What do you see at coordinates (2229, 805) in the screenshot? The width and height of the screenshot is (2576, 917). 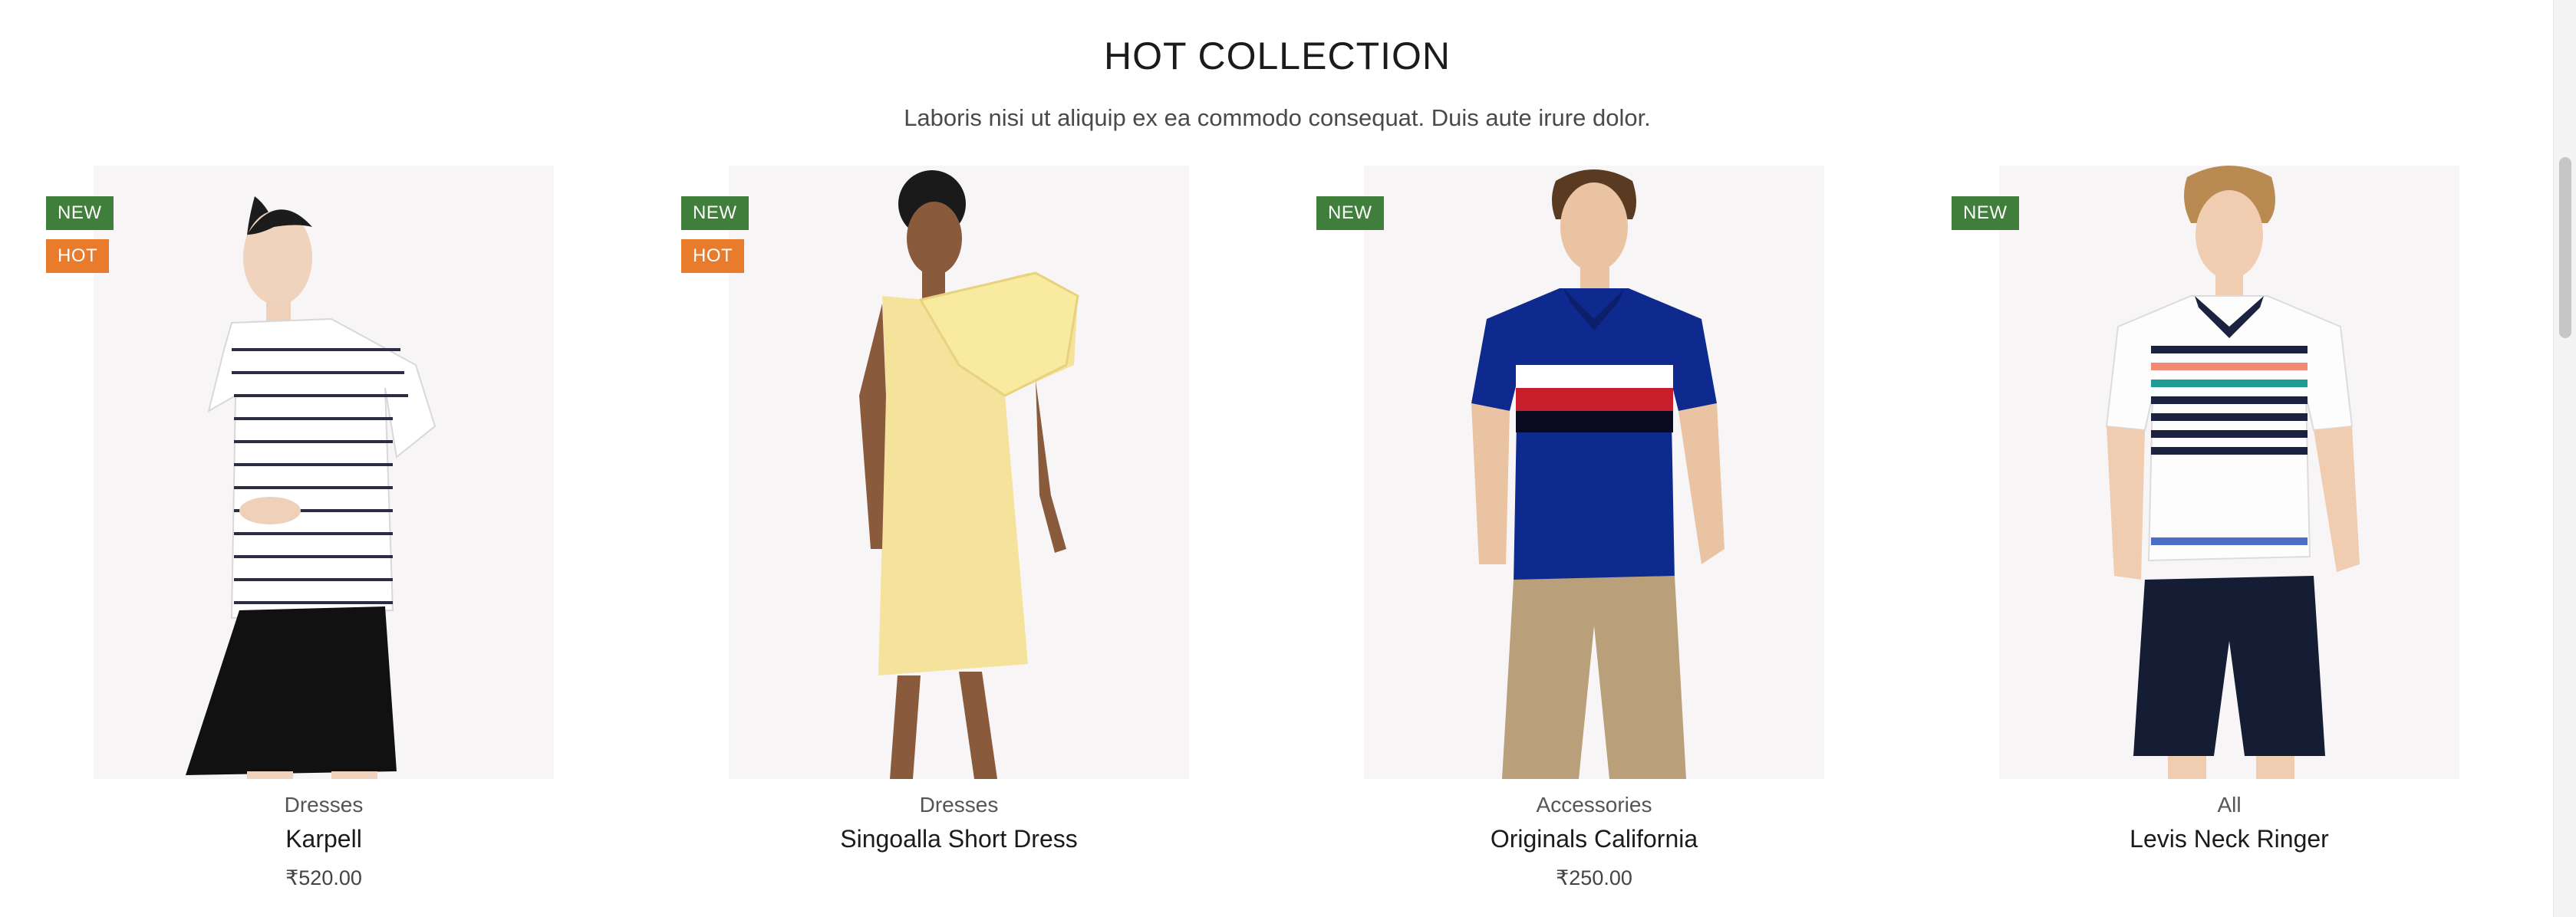 I see `product-category: All` at bounding box center [2229, 805].